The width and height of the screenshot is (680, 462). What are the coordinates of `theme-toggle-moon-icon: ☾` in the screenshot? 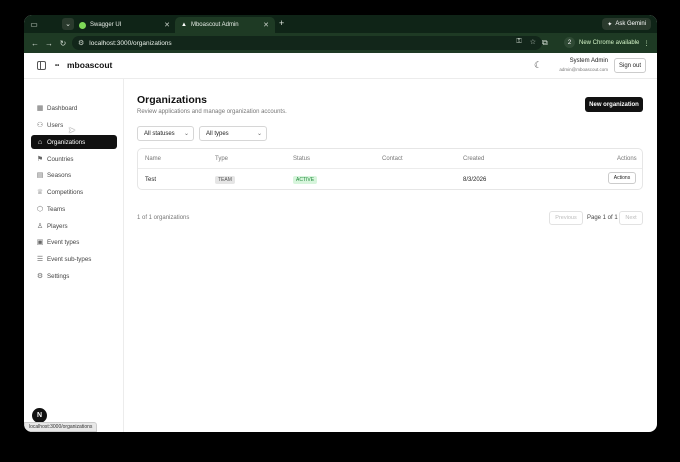 It's located at (538, 65).